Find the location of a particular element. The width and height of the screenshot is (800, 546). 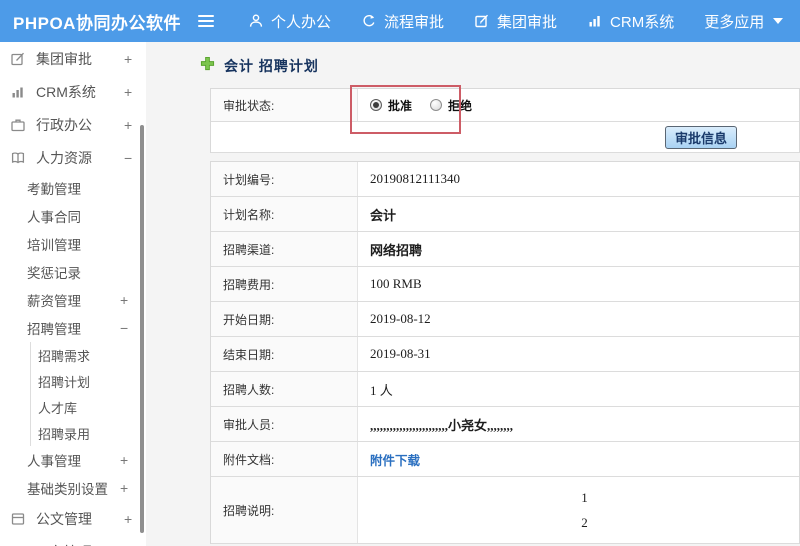

field-value: 网络招聘 is located at coordinates (396, 250).